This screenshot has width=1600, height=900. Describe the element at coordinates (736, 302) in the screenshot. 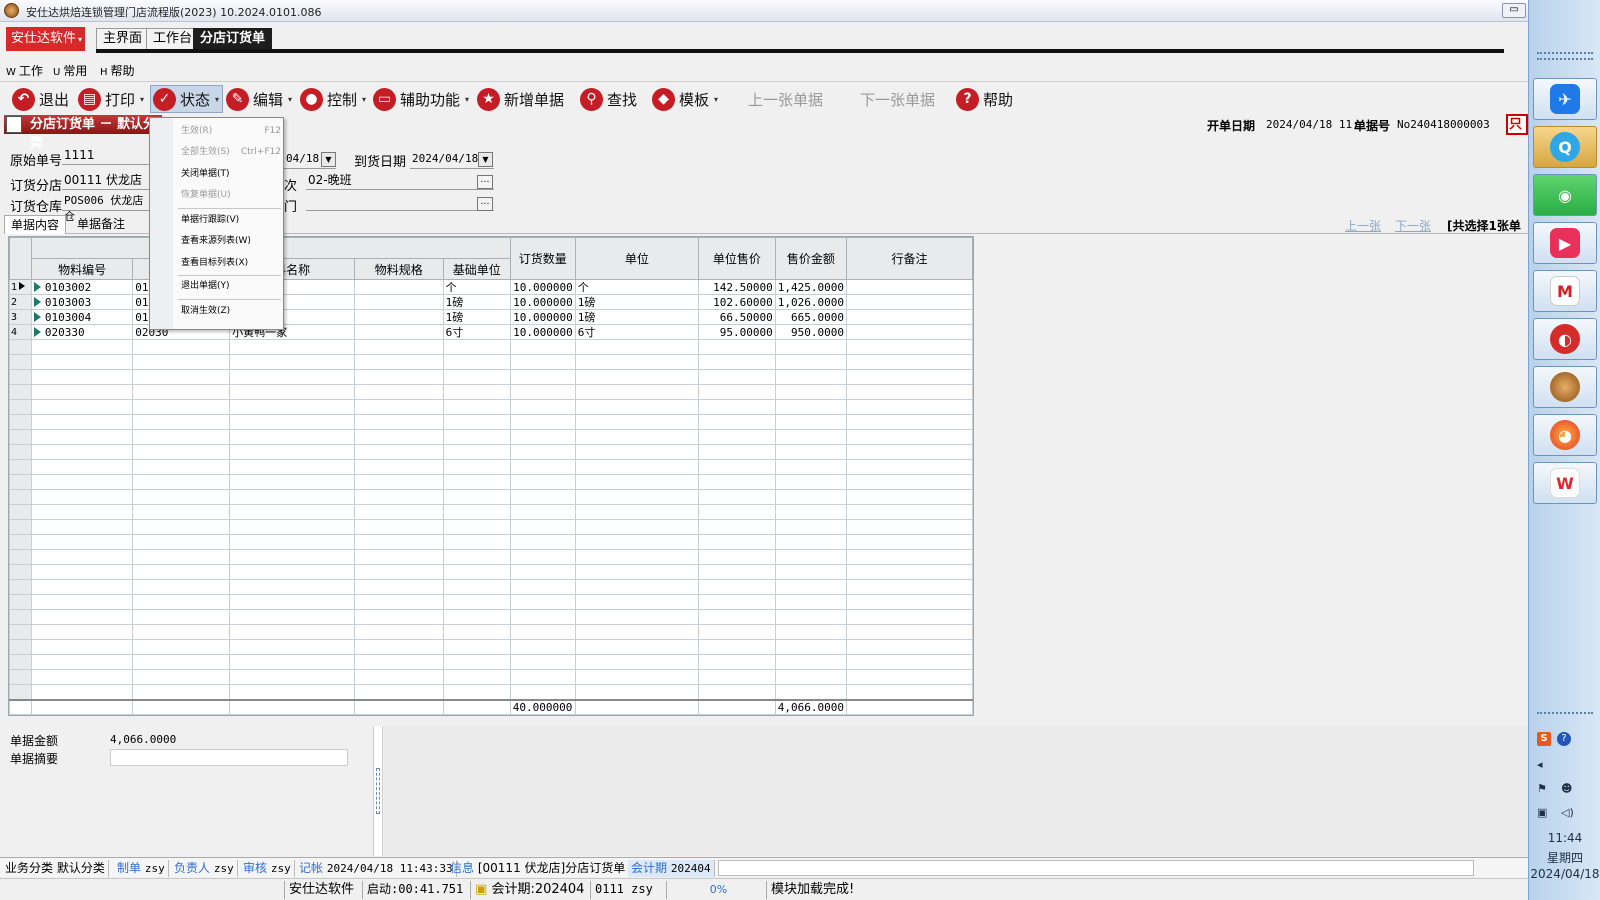

I see `cell-unit-price: 102.60000` at that location.